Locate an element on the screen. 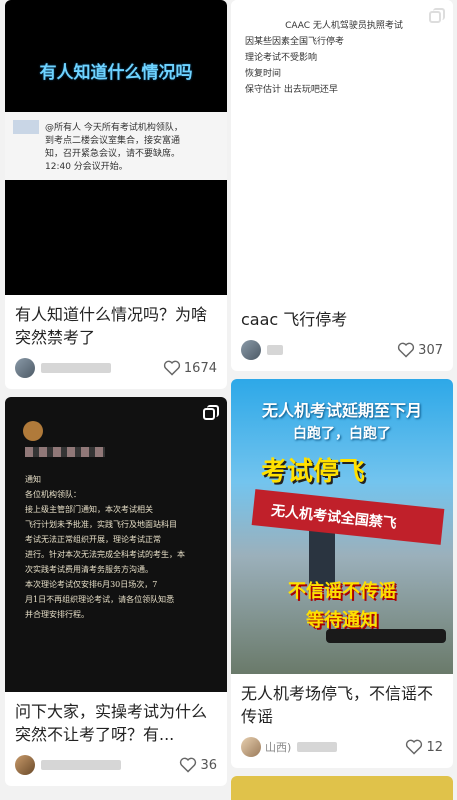 Image resolution: width=457 pixels, height=800 pixels. pixelated-name is located at coordinates (65, 452).